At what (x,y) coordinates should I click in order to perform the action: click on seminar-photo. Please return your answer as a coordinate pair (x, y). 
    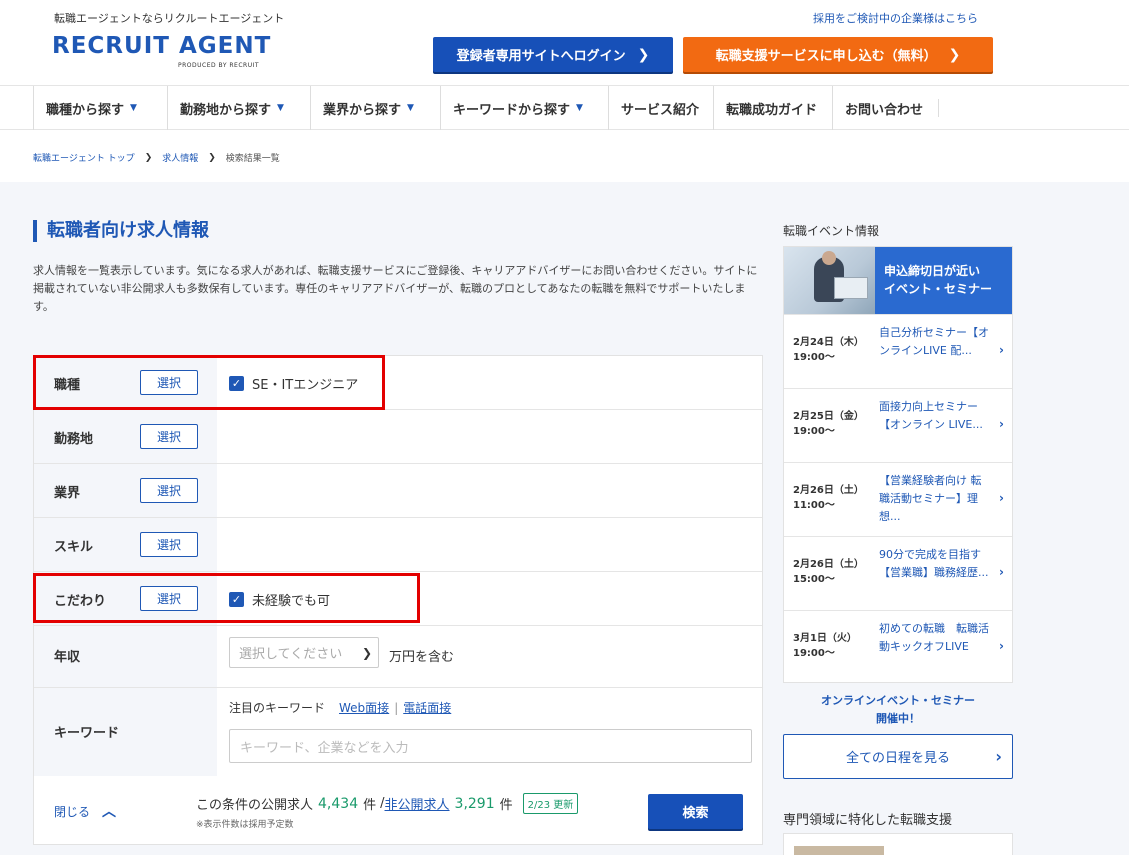
    Looking at the image, I should click on (829, 280).